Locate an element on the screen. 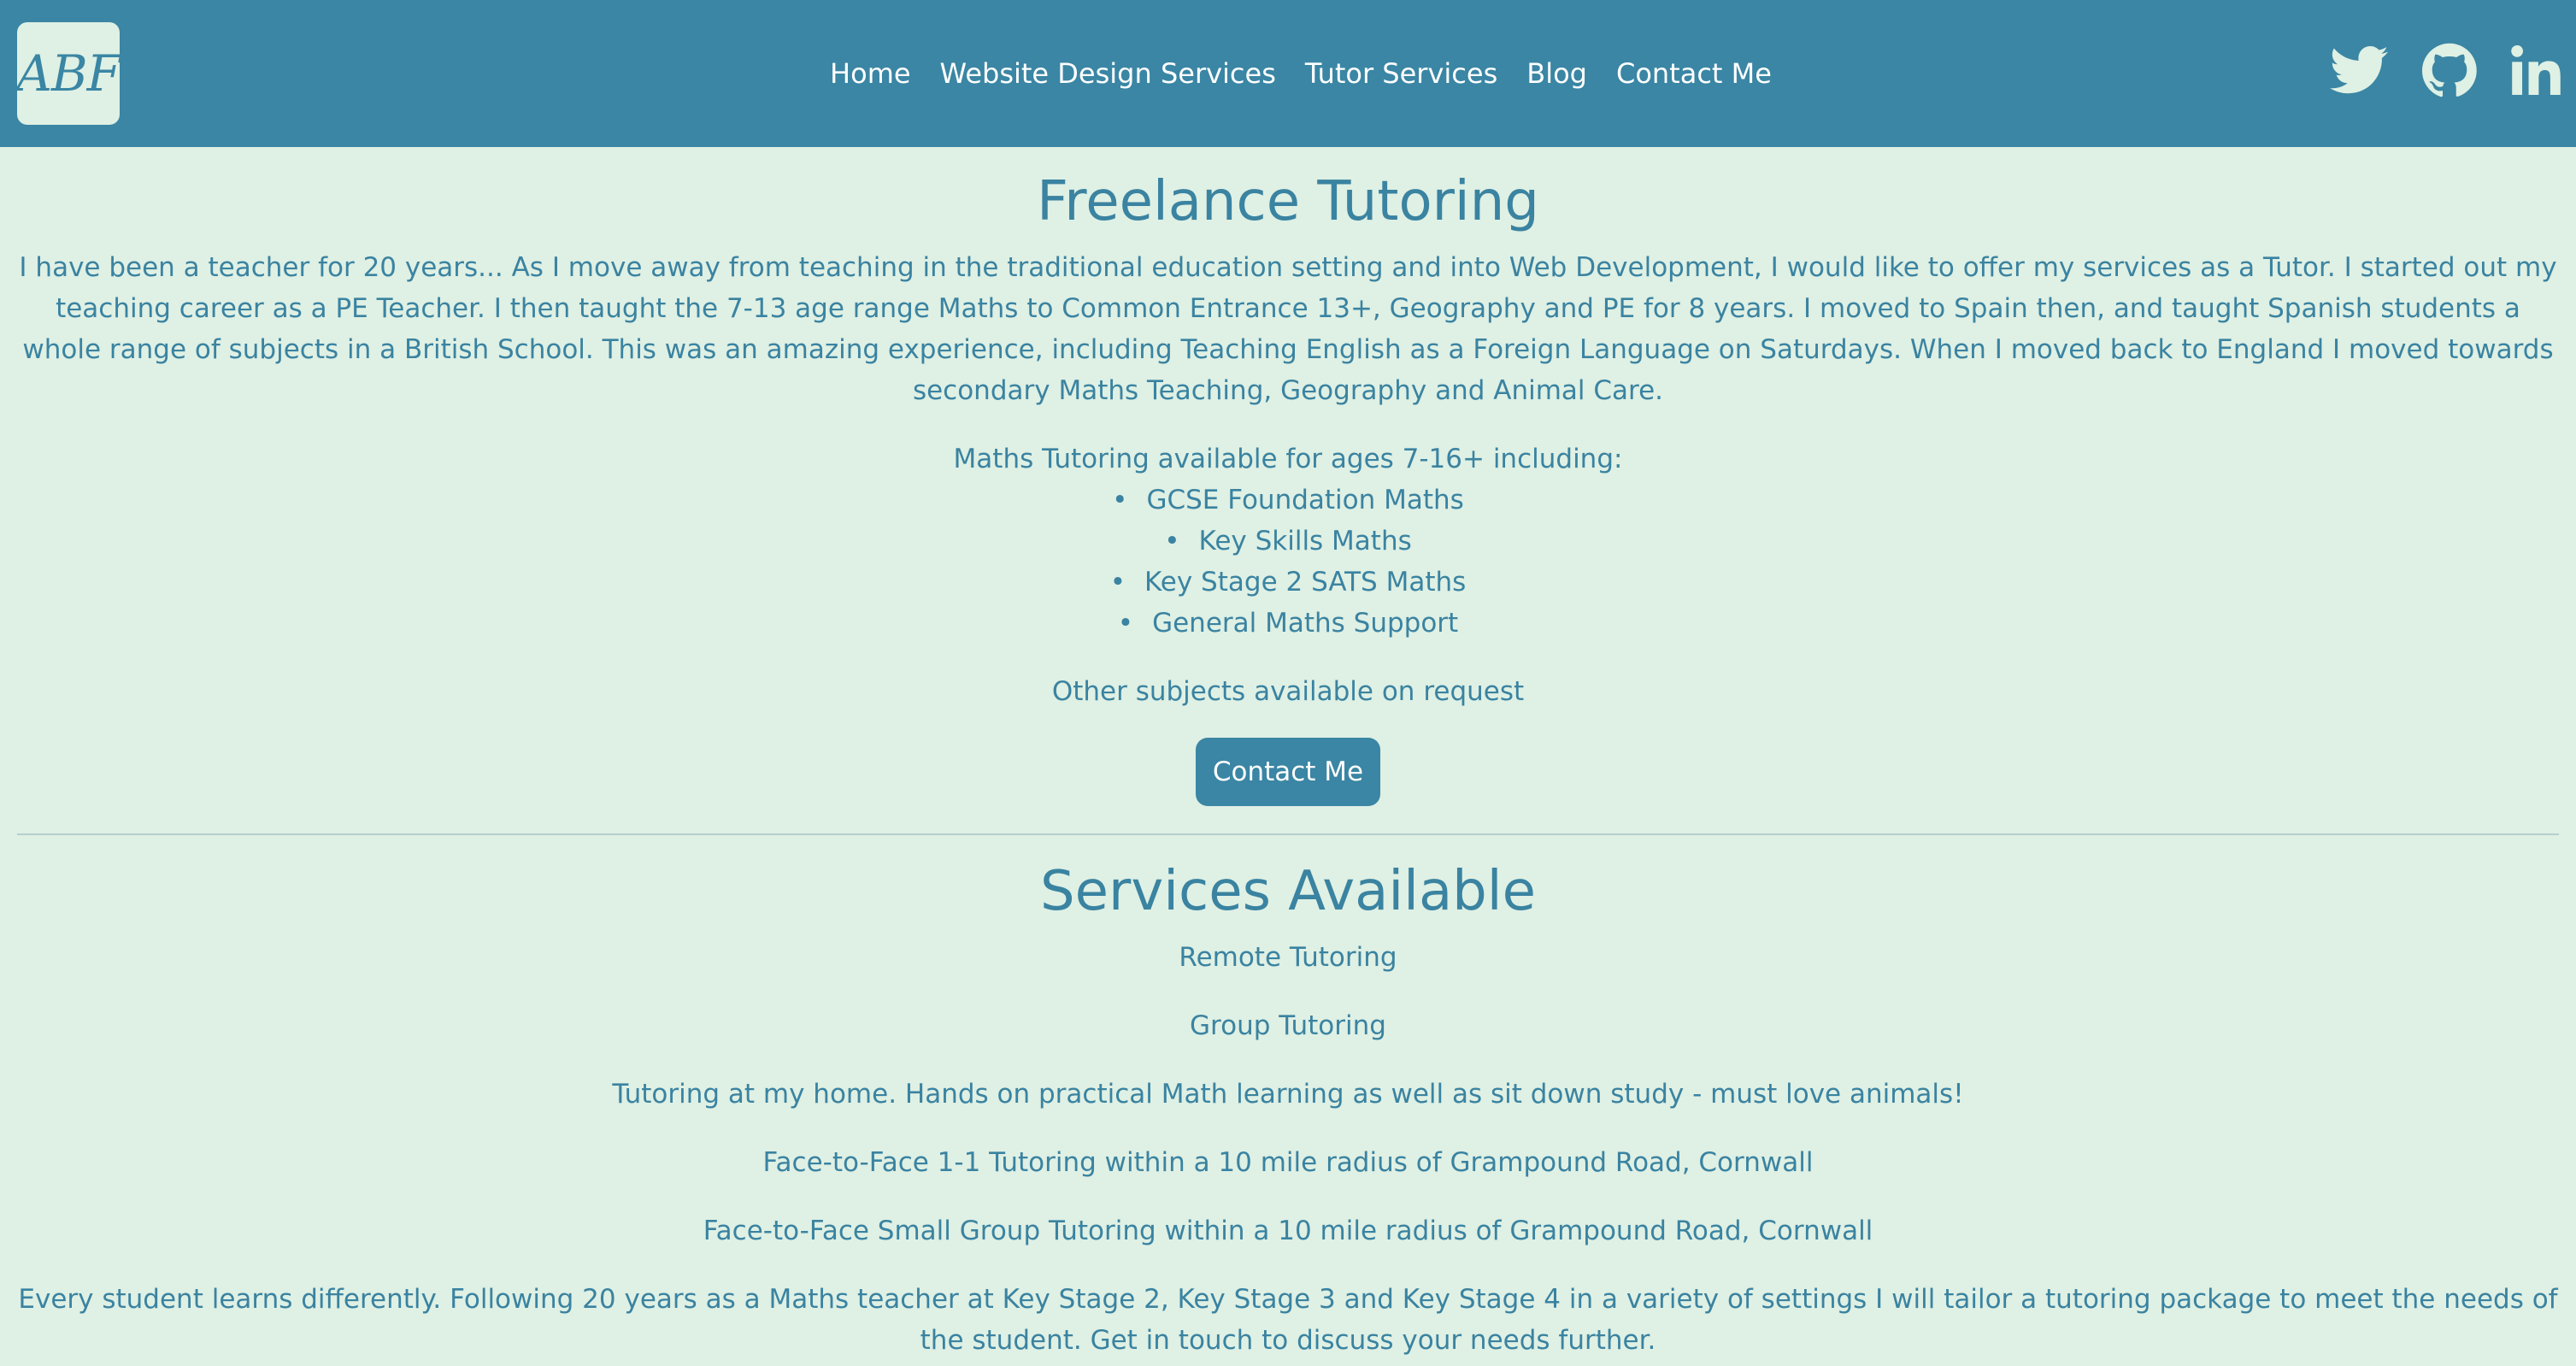 Image resolution: width=2576 pixels, height=1366 pixels. nav-link-tutor-services: Tutor Services is located at coordinates (1401, 73).